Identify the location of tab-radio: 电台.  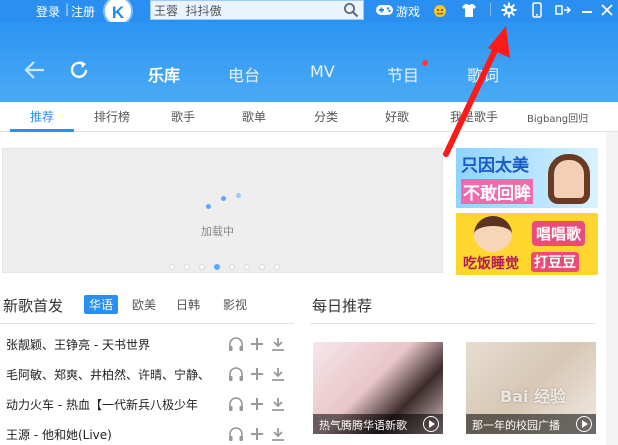
(244, 74).